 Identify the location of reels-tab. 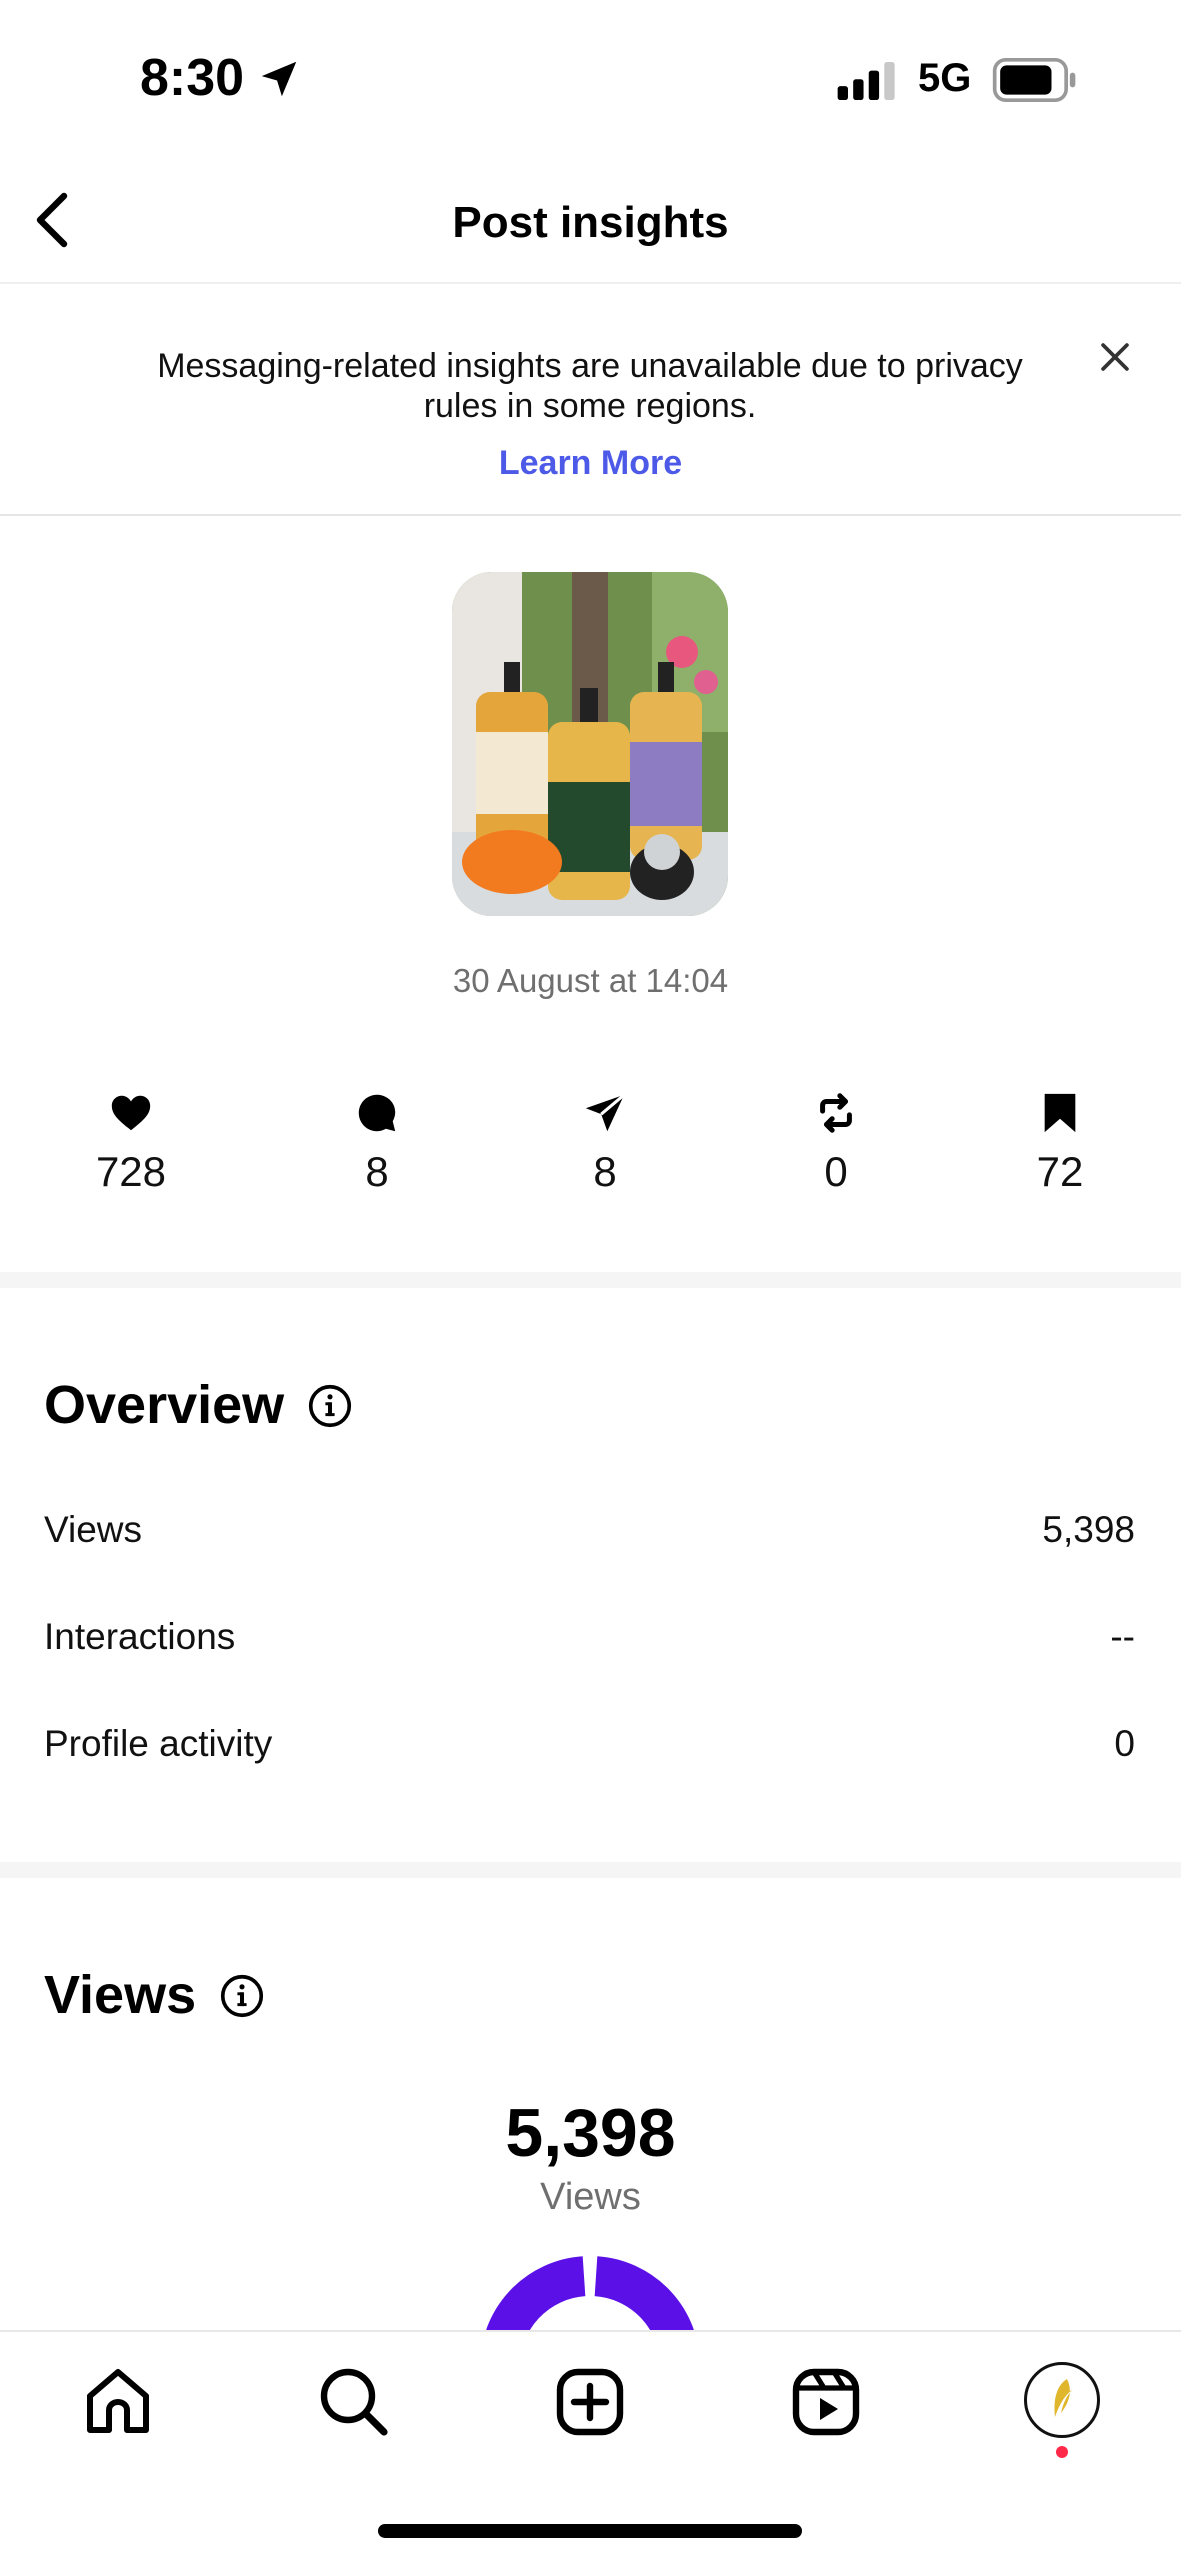
(826, 2402).